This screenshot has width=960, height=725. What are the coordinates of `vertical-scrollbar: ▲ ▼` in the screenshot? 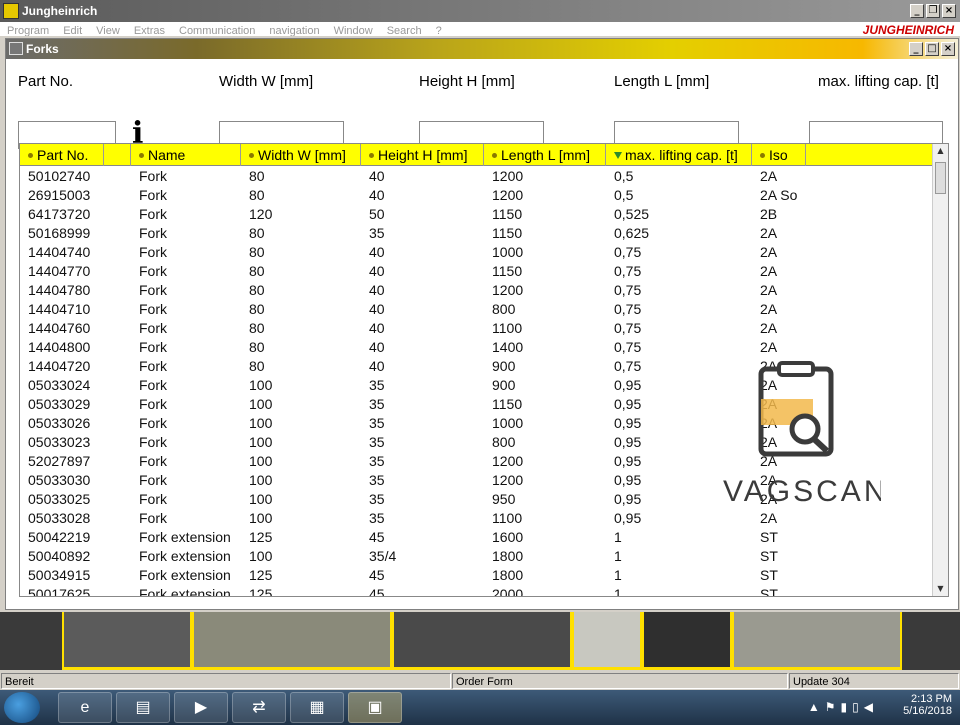 It's located at (940, 370).